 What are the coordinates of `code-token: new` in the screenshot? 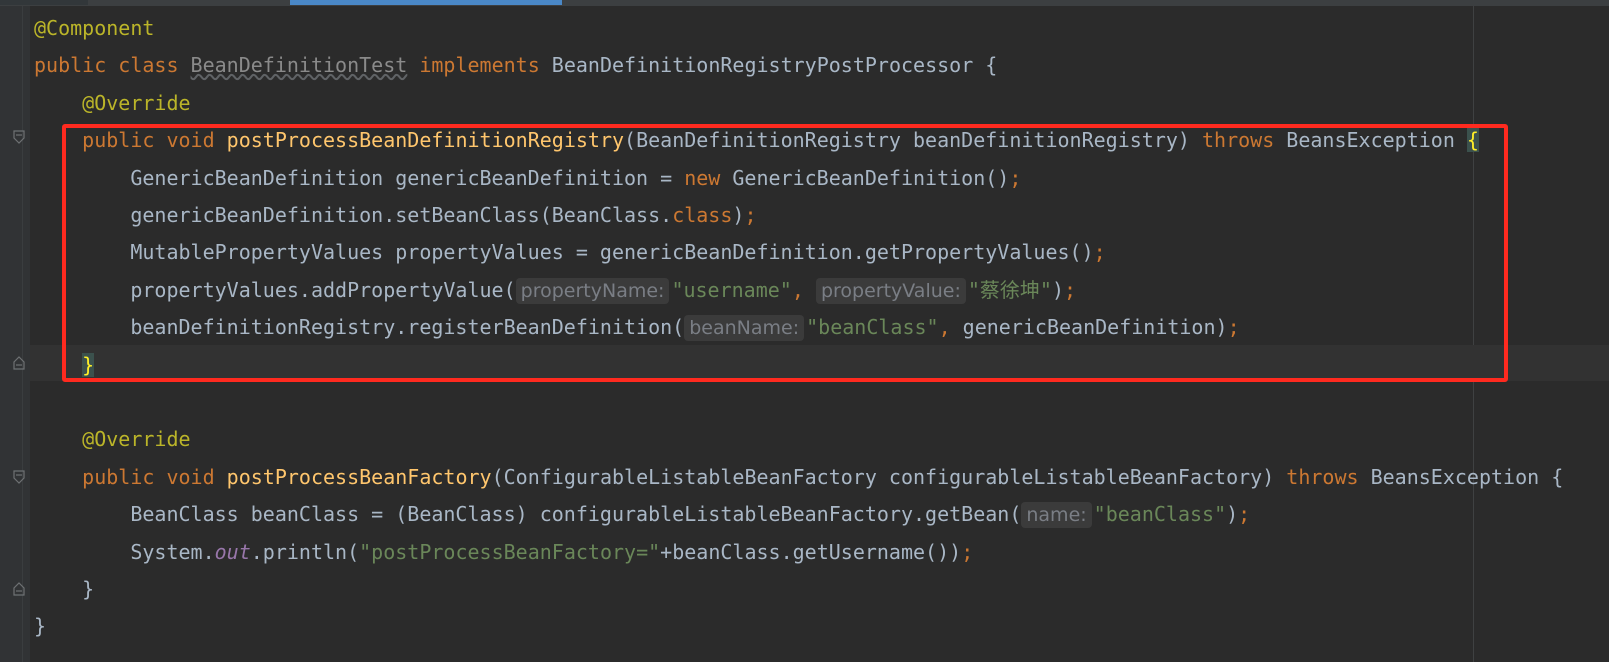 It's located at (708, 177).